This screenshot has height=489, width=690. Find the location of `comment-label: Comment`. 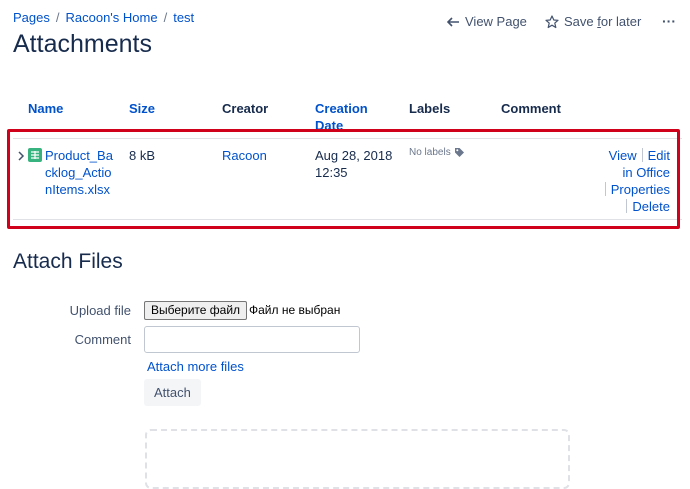

comment-label: Comment is located at coordinates (102, 339).